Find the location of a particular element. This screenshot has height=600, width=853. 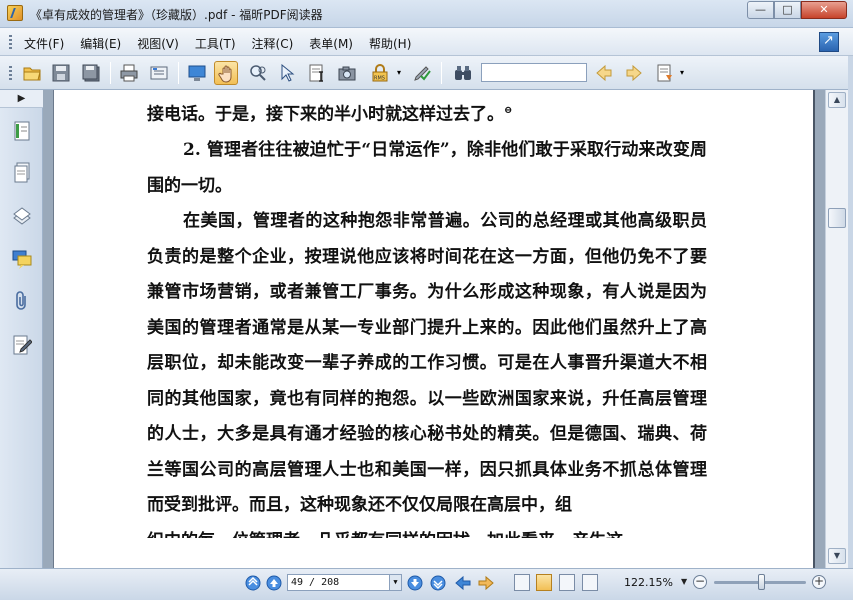

loupe-icon is located at coordinates (258, 73).